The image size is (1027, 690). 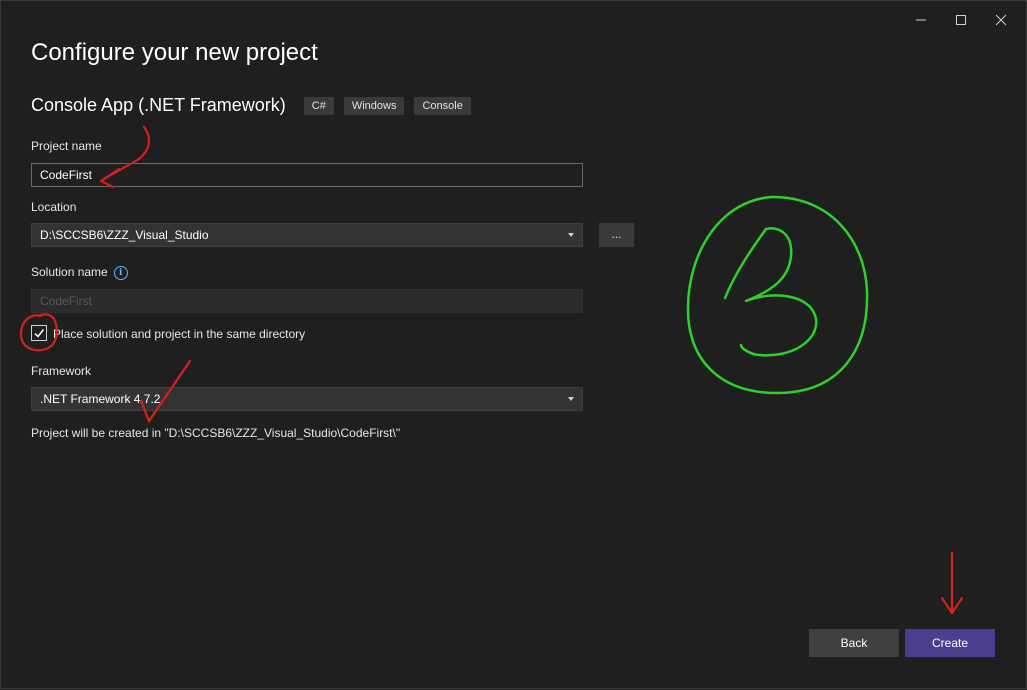 I want to click on framework-label: Framework, so click(x=61, y=371).